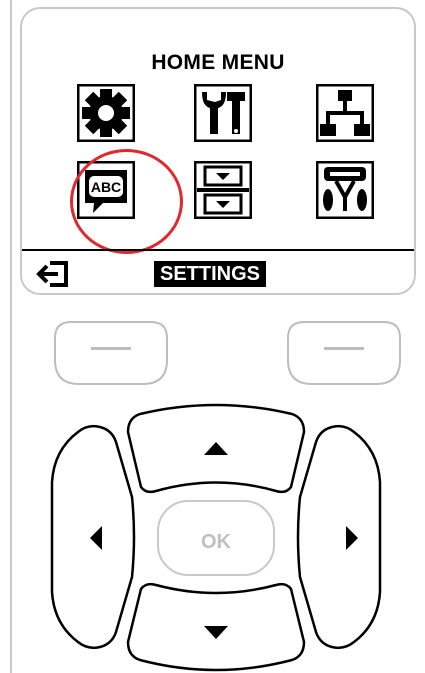 The width and height of the screenshot is (425, 673). I want to click on selection-highlight, so click(126, 201).